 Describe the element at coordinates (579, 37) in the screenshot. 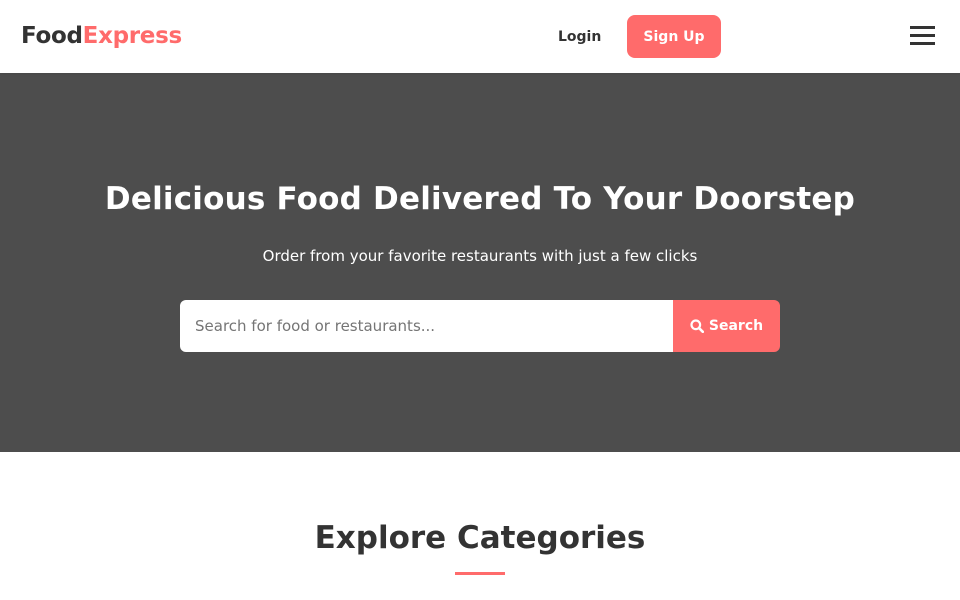

I see `login-link: Login` at that location.